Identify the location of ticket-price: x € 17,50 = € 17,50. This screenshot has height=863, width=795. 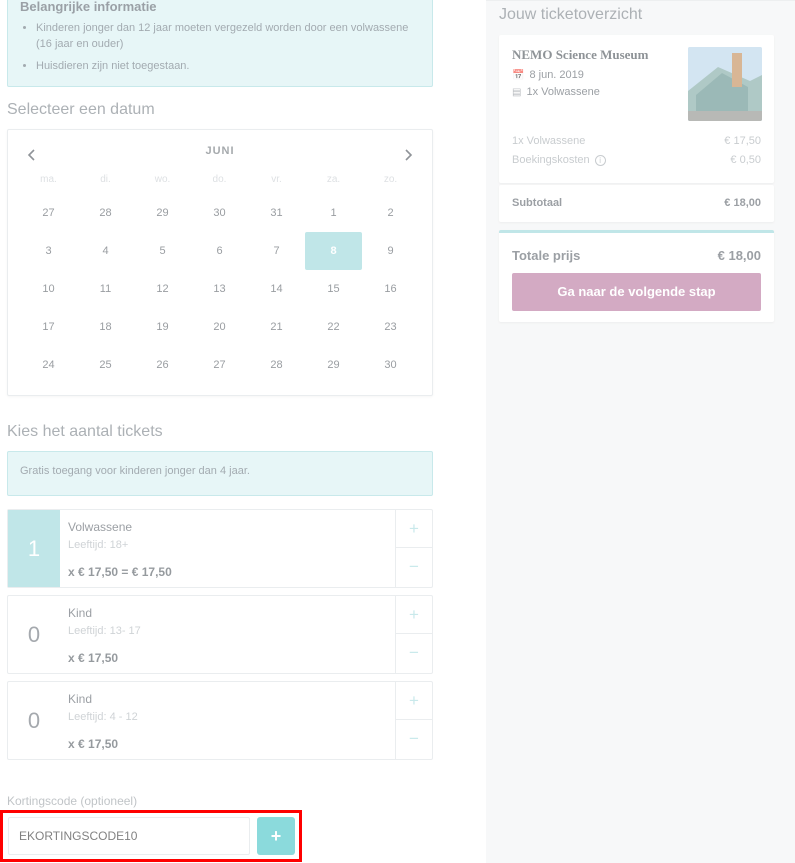
(120, 572).